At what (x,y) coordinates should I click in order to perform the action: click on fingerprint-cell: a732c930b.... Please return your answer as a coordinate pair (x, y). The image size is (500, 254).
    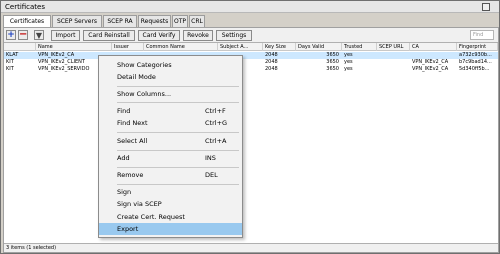
    Looking at the image, I should click on (475, 55).